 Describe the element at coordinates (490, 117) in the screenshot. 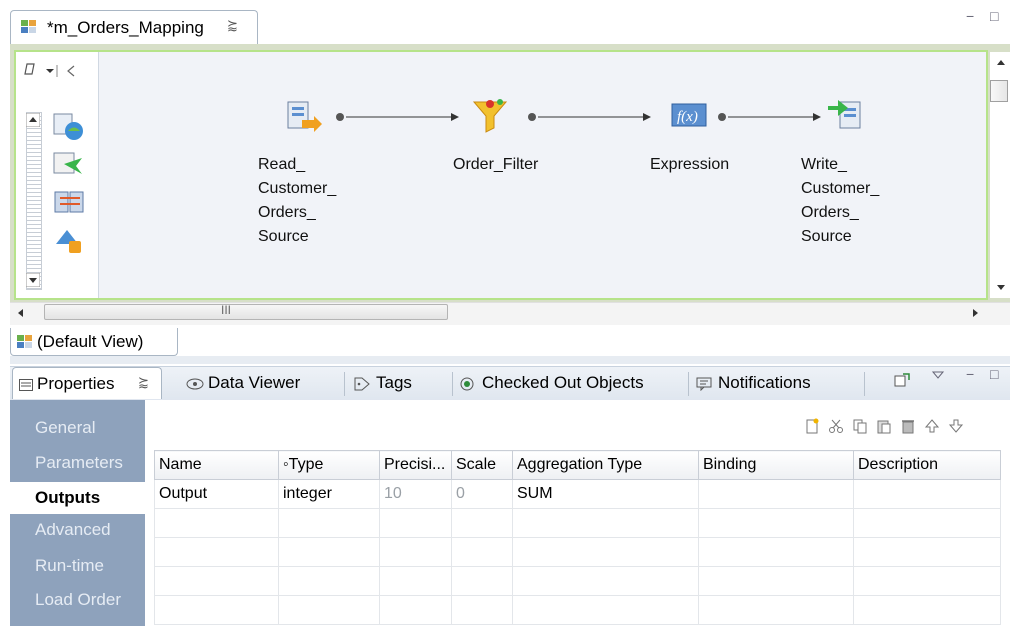

I see `mapping-node-order-filter` at that location.